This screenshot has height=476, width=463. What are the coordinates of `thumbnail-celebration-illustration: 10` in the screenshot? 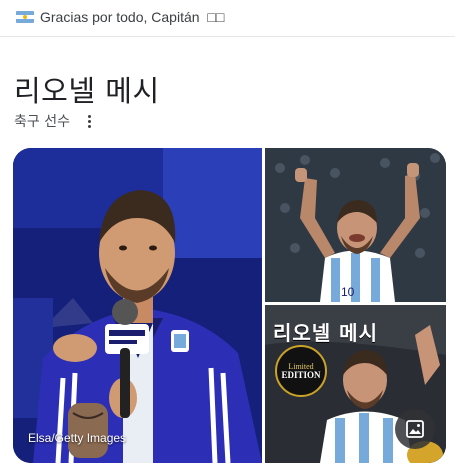 It's located at (355, 225).